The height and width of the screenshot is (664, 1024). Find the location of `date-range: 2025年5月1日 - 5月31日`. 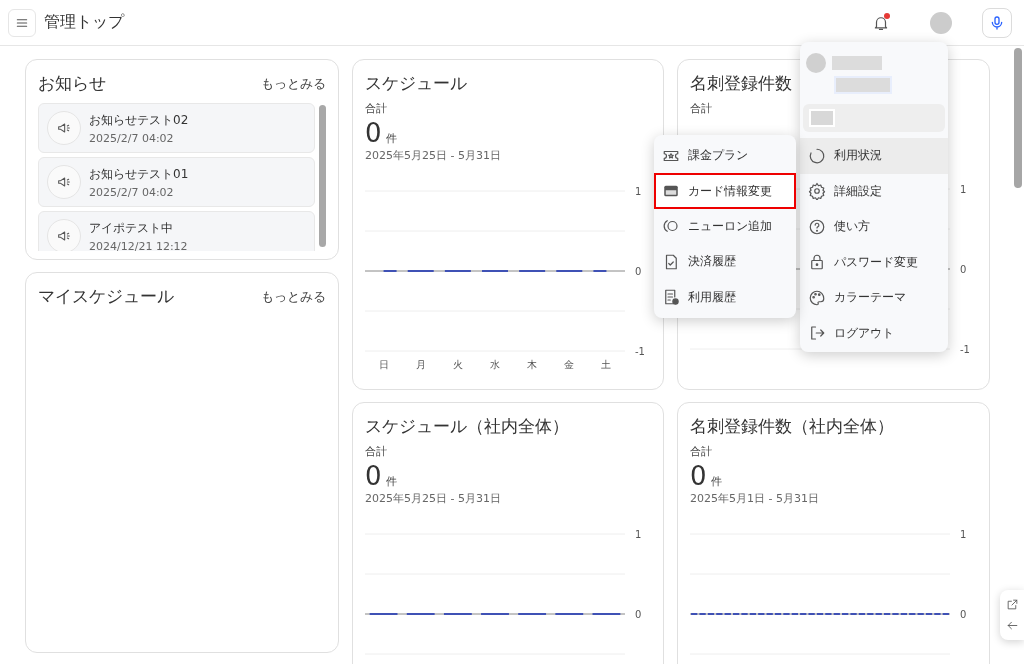

date-range: 2025年5月1日 - 5月31日 is located at coordinates (754, 498).